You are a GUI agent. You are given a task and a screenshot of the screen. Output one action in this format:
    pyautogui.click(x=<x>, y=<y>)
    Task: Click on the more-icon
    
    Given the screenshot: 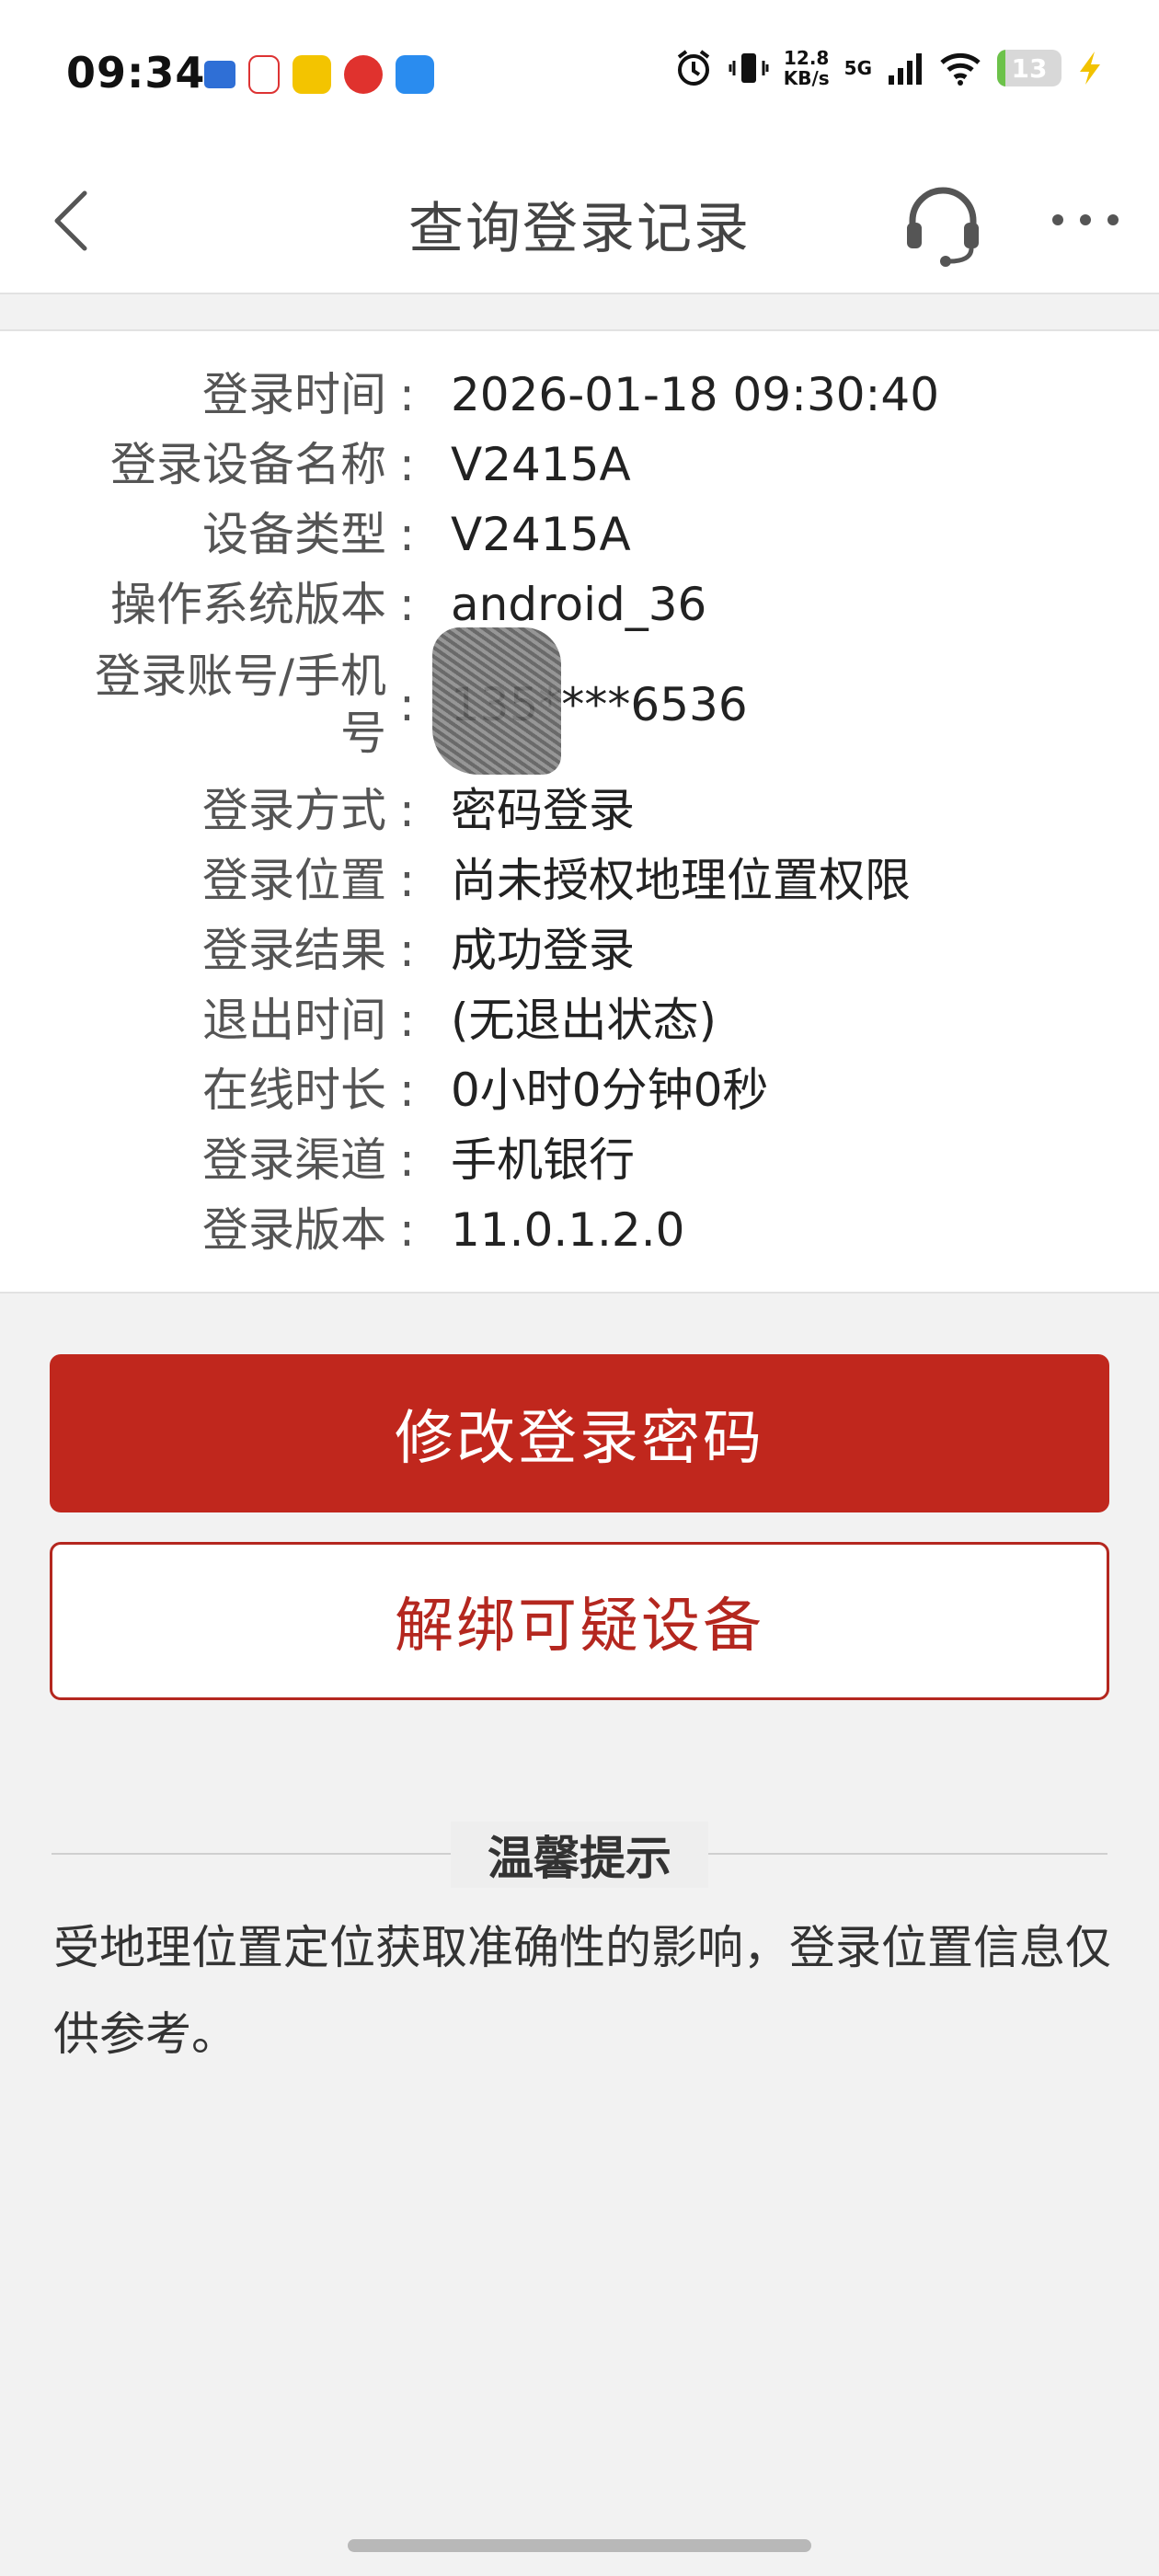 What is the action you would take?
    pyautogui.click(x=1085, y=219)
    